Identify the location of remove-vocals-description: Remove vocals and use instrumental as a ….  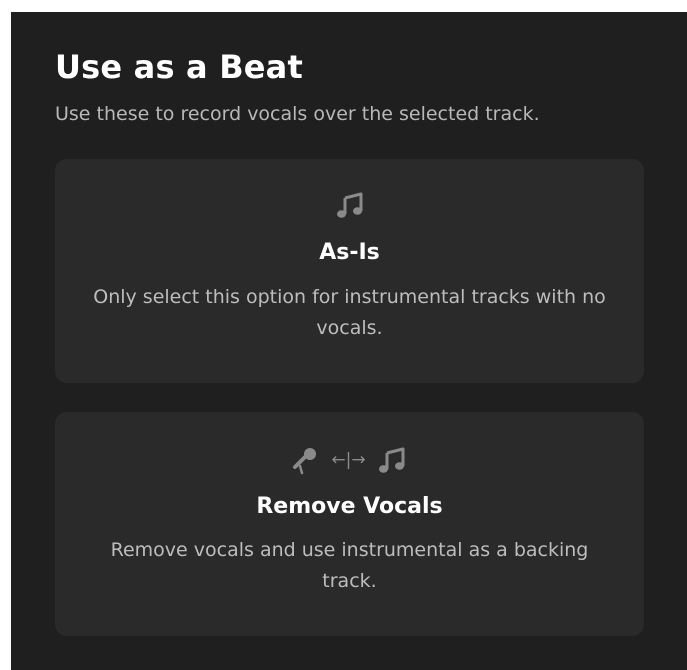
(349, 565).